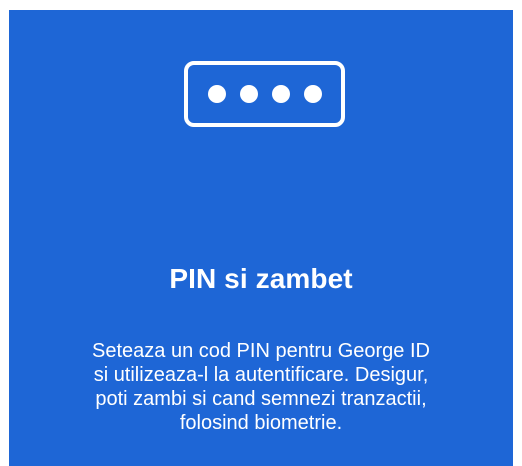  Describe the element at coordinates (261, 351) in the screenshot. I see `description-line-1: Seteaza un cod PIN pentru George ID` at that location.